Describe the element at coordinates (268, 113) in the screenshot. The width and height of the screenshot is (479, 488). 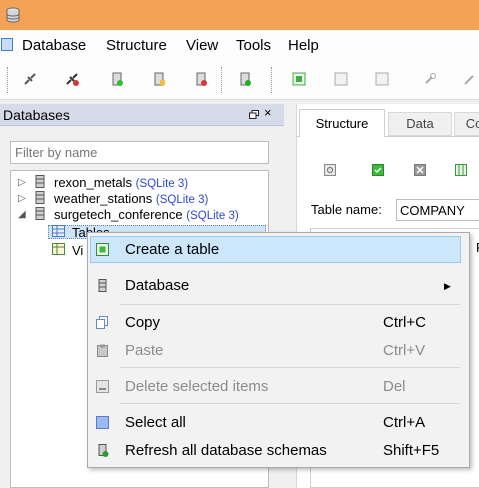
I see `close-icon: ×` at that location.